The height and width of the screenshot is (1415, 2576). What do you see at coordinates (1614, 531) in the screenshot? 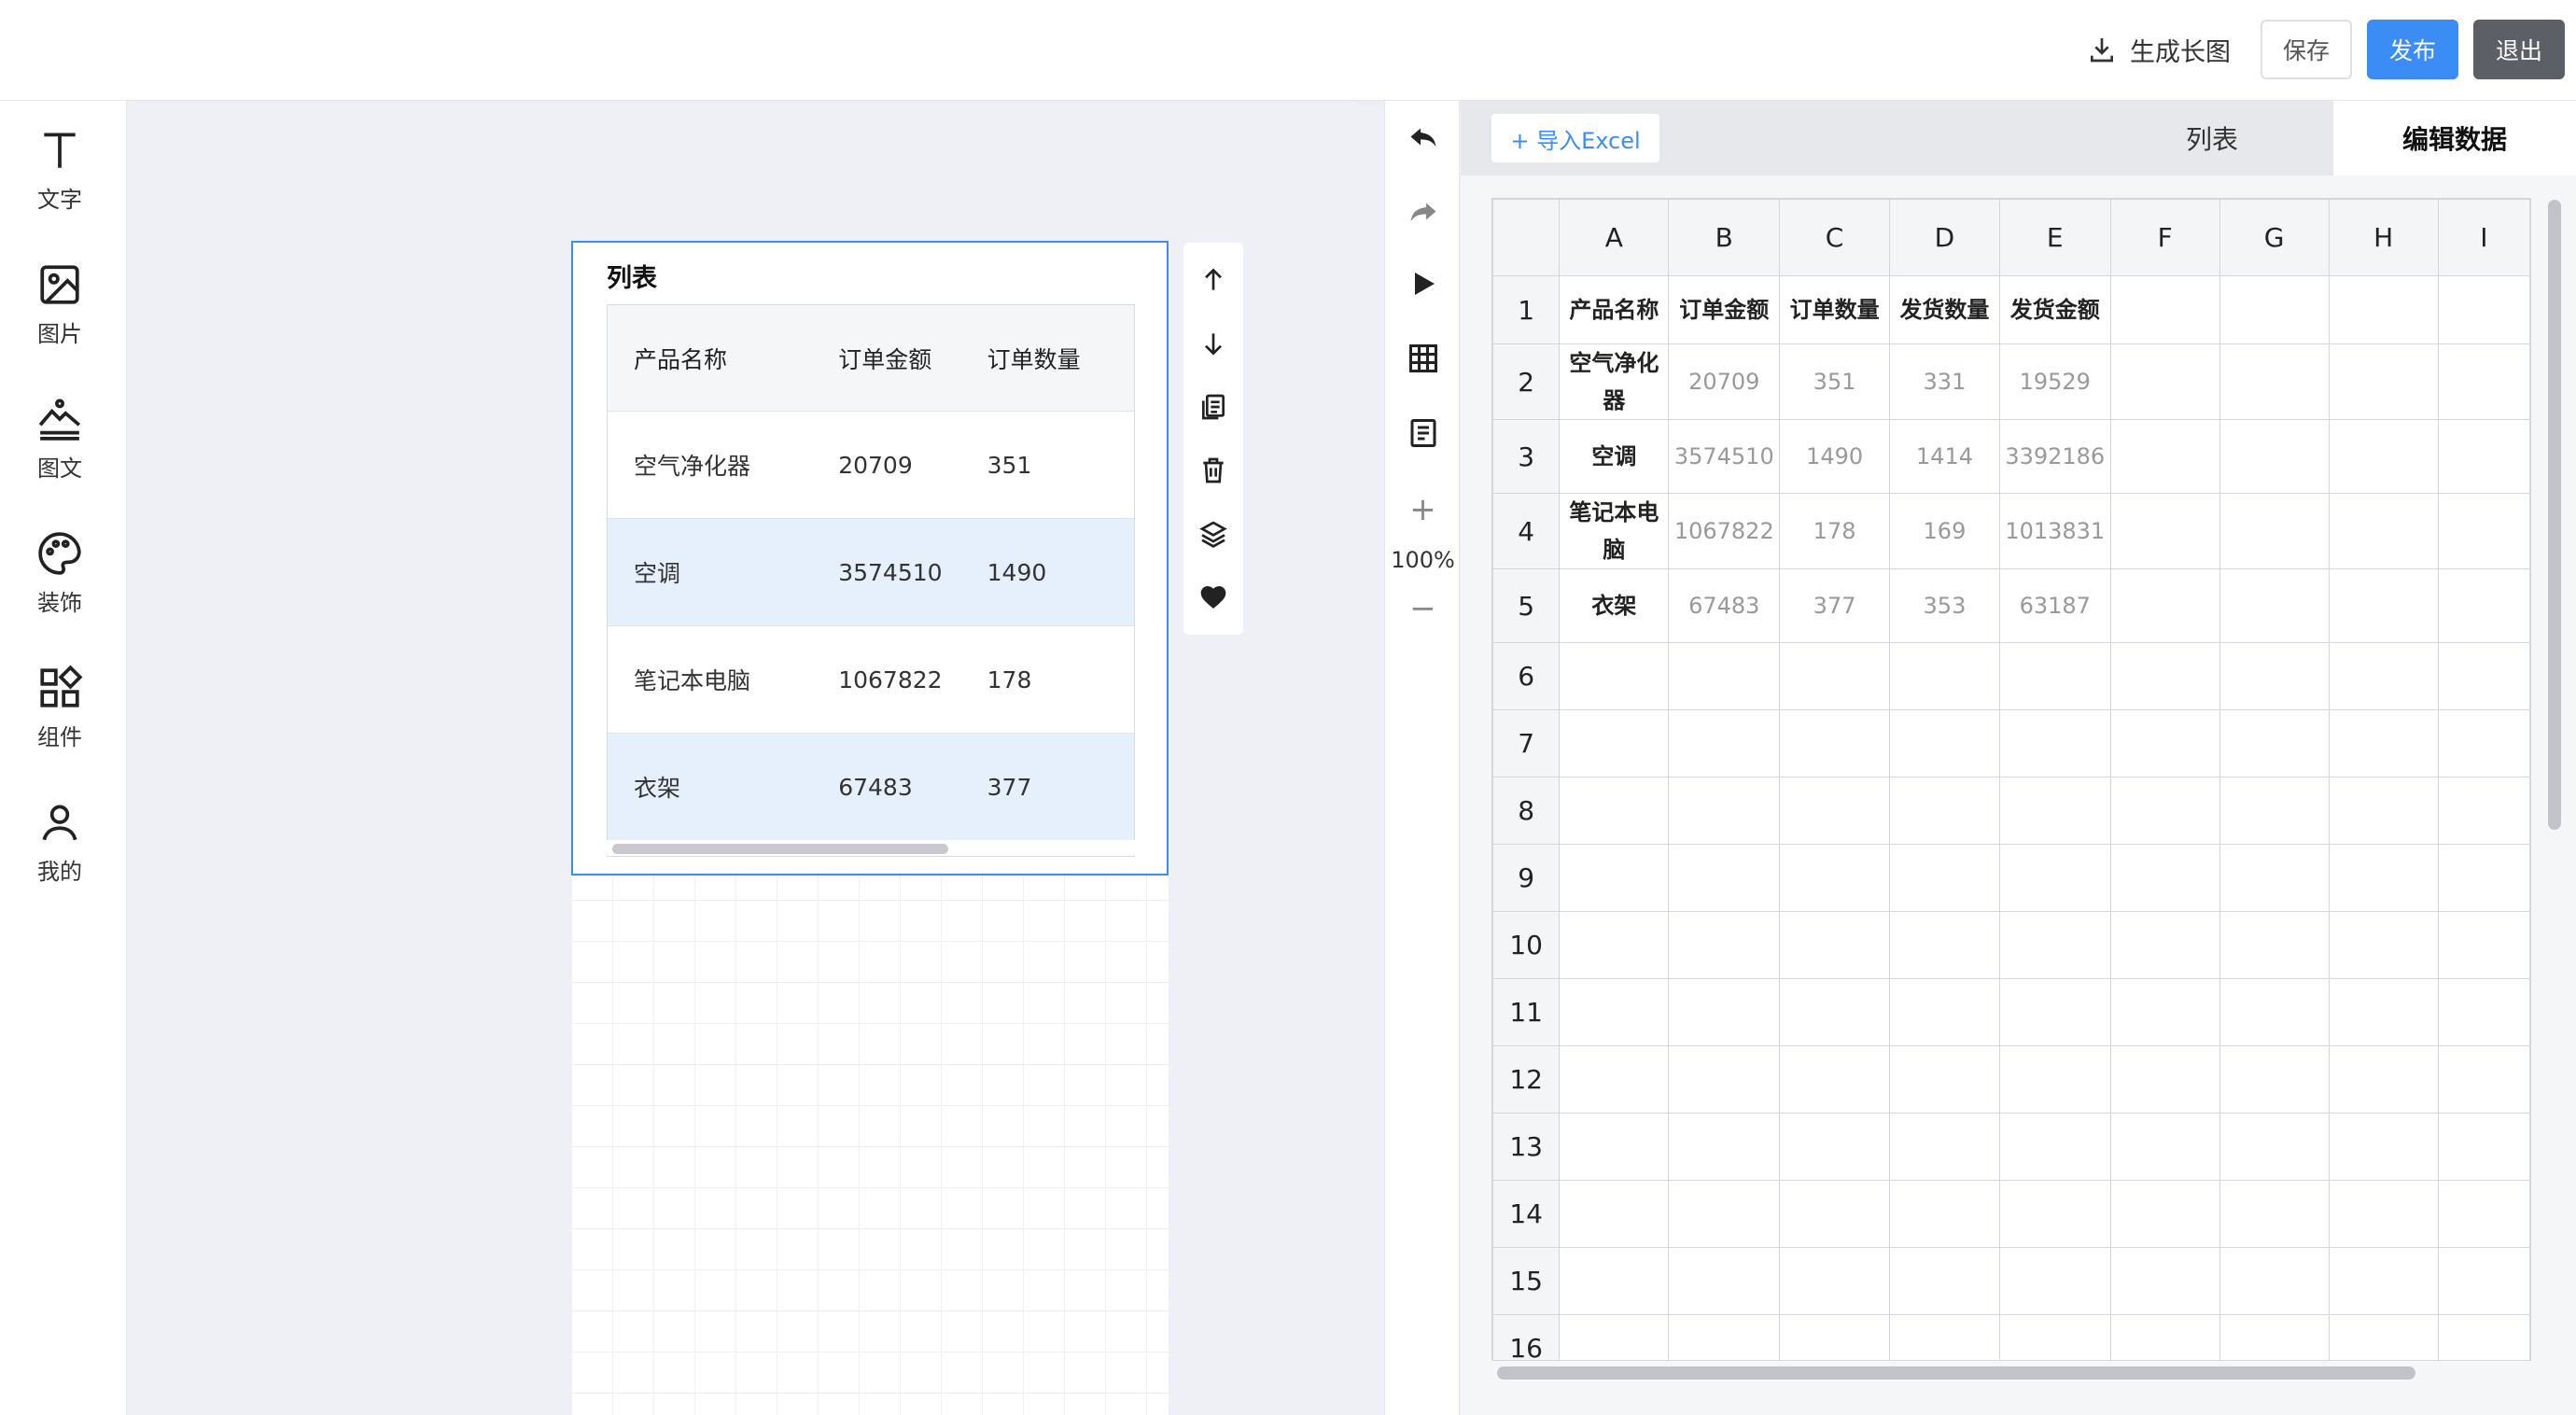
I see `spreadsheet-cell: 笔记本电脑` at bounding box center [1614, 531].